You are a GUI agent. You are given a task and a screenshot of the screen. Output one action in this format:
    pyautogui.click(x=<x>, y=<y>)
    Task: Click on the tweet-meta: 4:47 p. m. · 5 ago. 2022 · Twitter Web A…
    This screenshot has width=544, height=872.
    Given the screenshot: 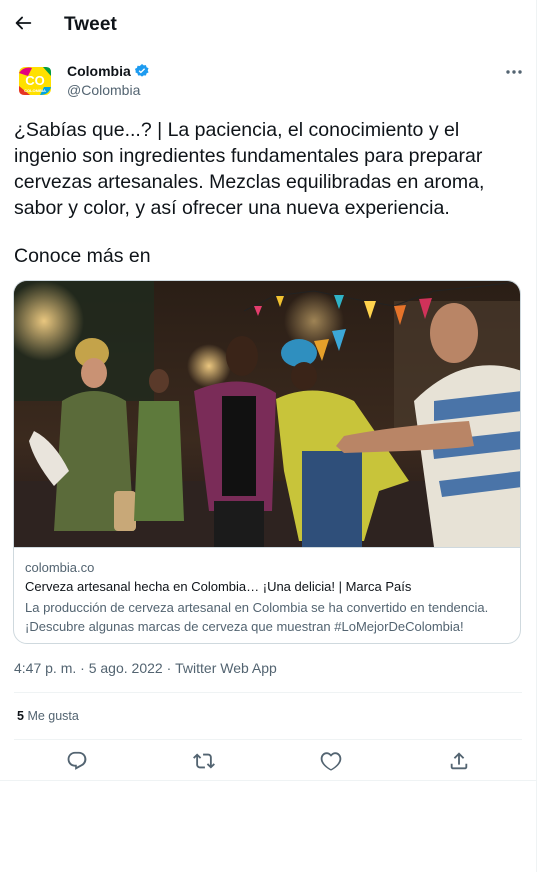 What is the action you would take?
    pyautogui.click(x=145, y=668)
    